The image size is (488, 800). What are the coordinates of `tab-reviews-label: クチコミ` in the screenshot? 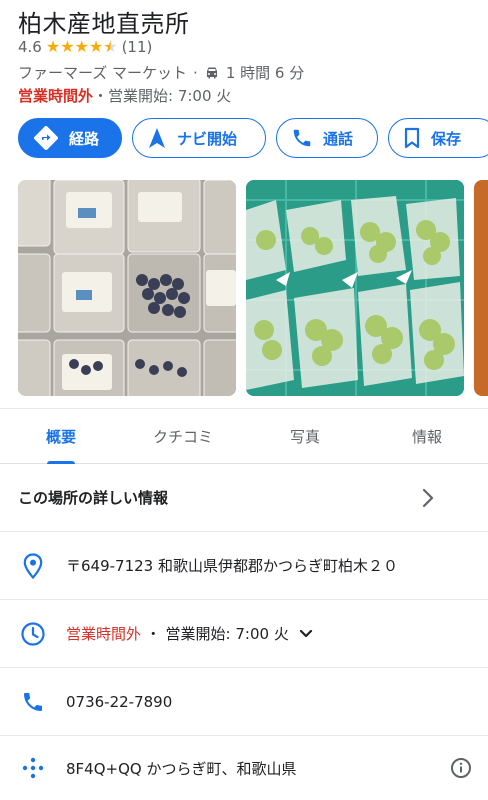 It's located at (182, 436).